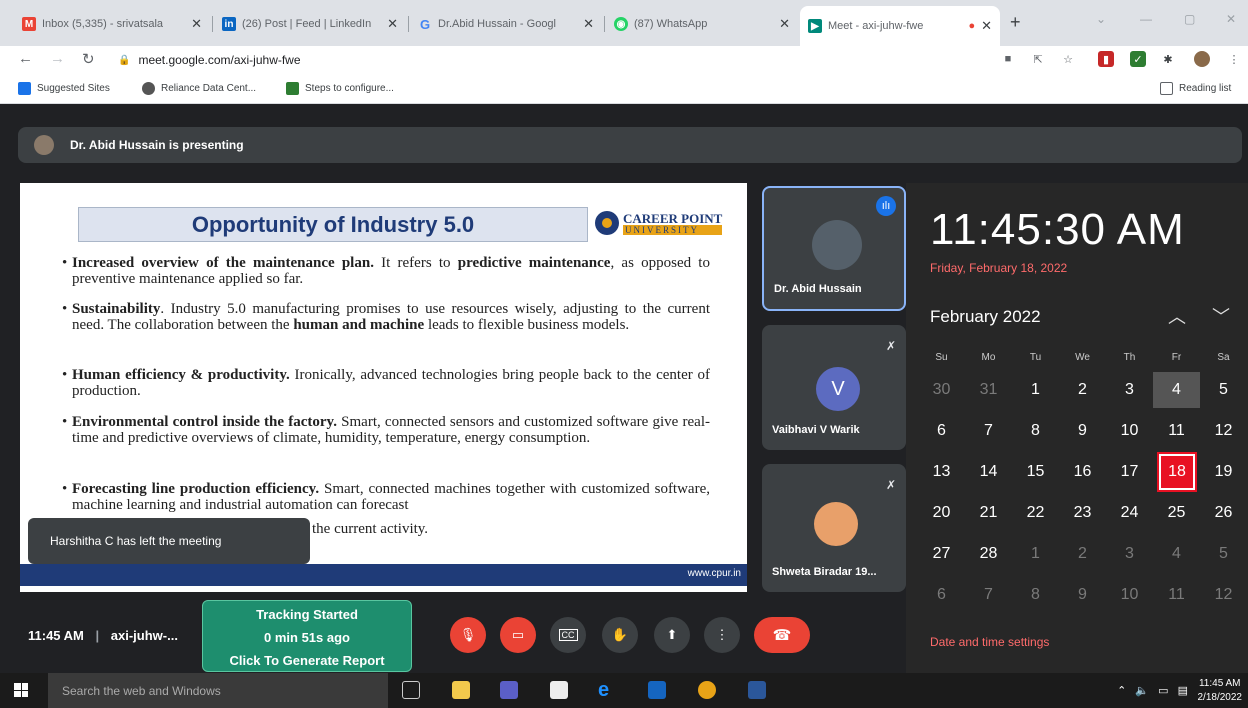 This screenshot has width=1248, height=708. What do you see at coordinates (1168, 59) in the screenshot?
I see `extensions-puzzle-icon: ✱` at bounding box center [1168, 59].